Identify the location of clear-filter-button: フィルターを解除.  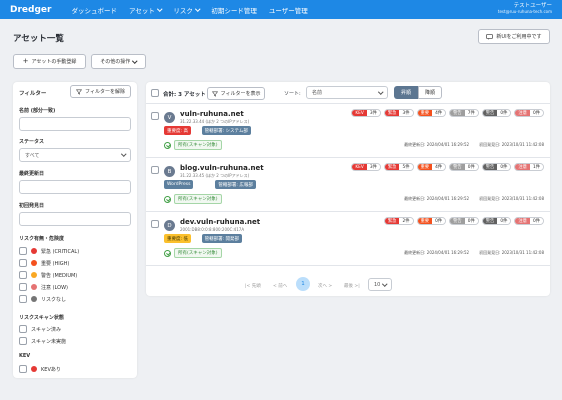
(100, 91).